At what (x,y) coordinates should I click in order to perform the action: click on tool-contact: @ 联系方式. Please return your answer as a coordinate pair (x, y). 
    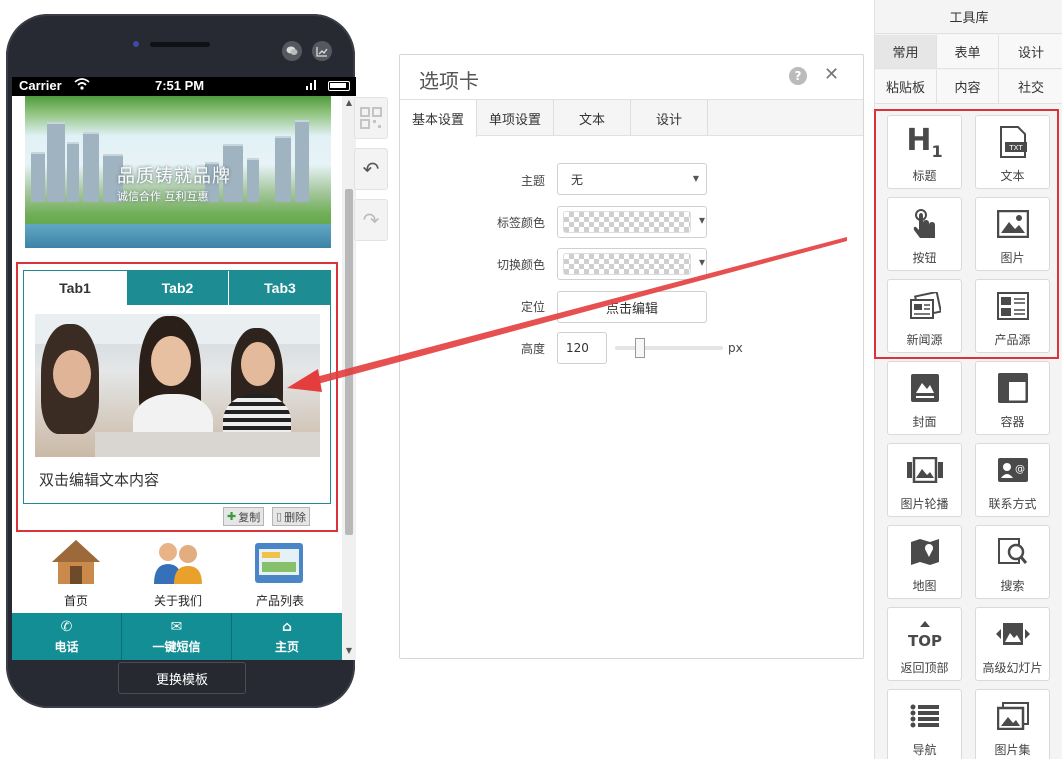
    Looking at the image, I should click on (1012, 480).